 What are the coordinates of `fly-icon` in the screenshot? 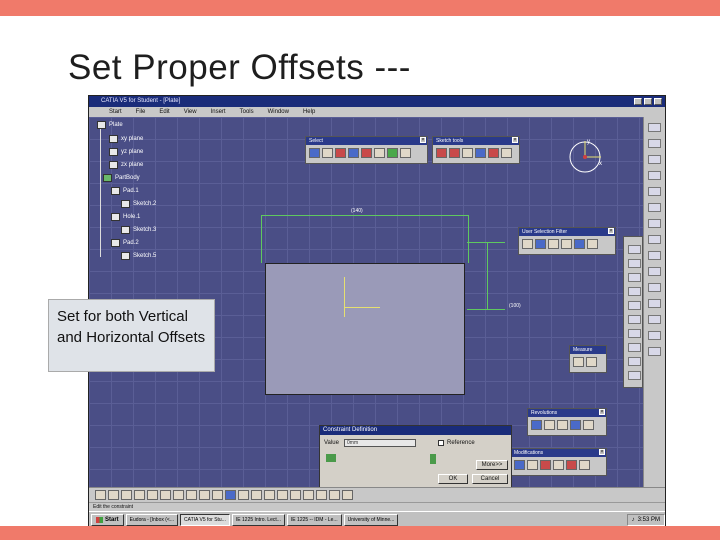 It's located at (230, 495).